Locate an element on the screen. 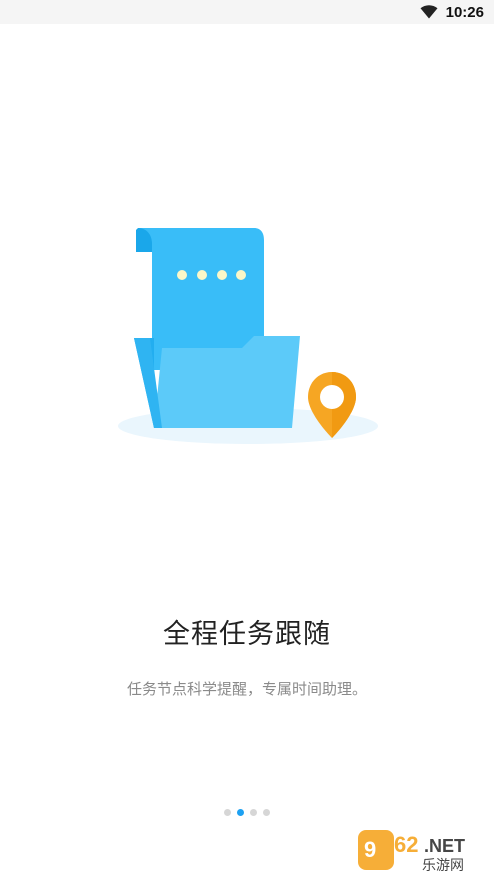  page-indicator is located at coordinates (247, 812).